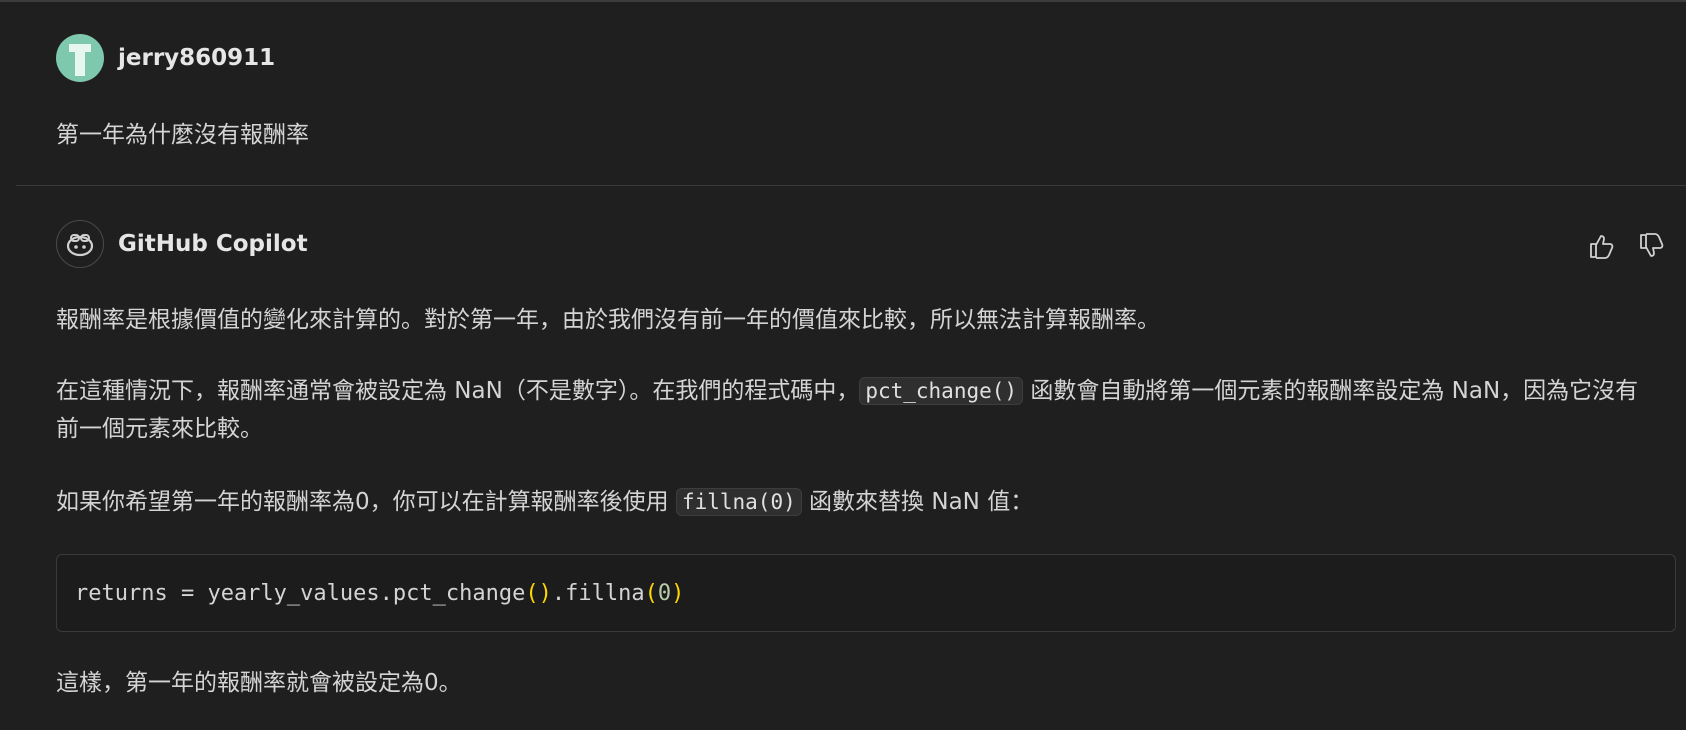 The width and height of the screenshot is (1686, 730). I want to click on thumbs-down-button, so click(1652, 246).